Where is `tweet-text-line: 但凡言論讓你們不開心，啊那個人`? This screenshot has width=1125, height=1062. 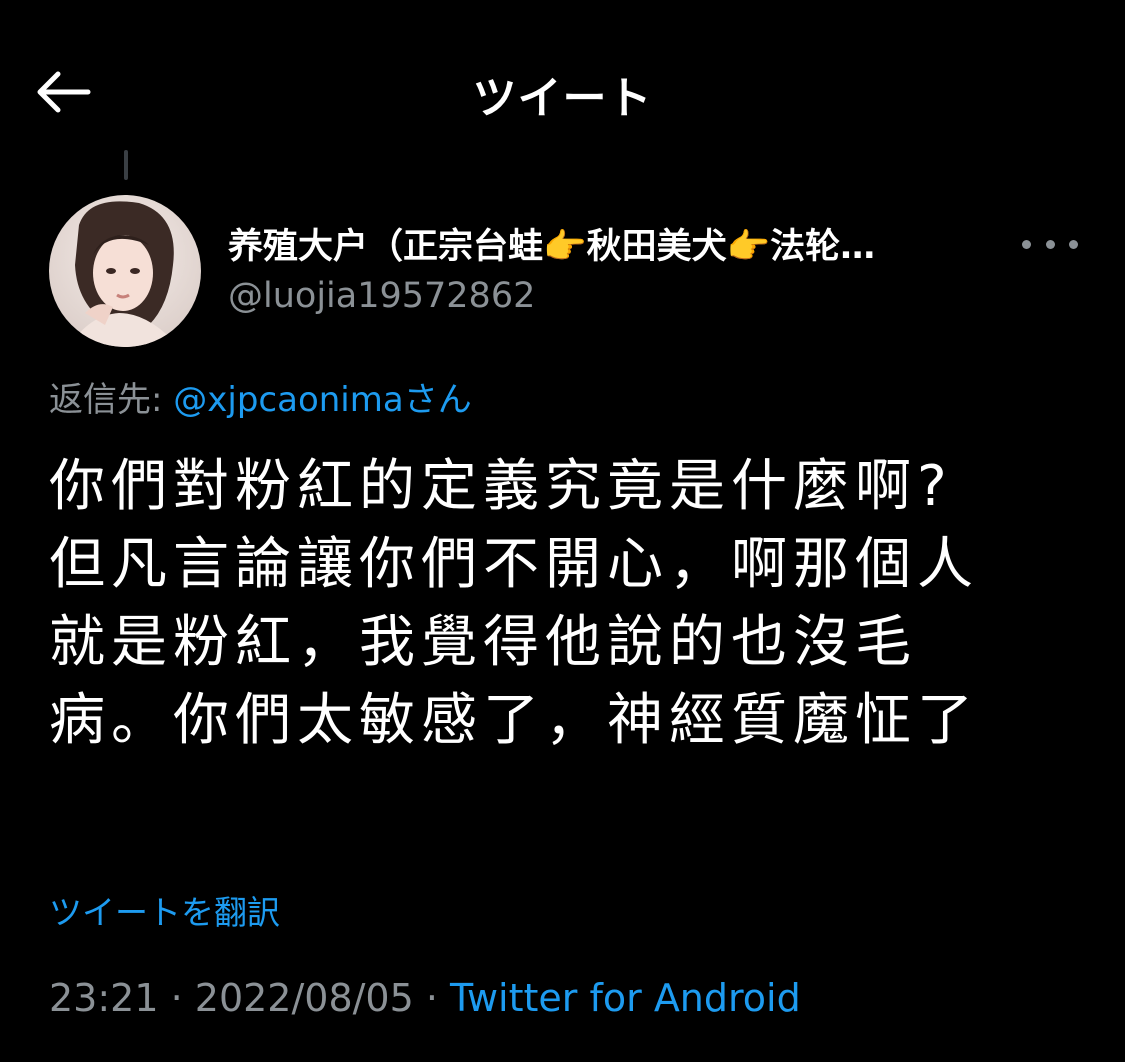 tweet-text-line: 但凡言論讓你們不開心，啊那個人 is located at coordinates (514, 564).